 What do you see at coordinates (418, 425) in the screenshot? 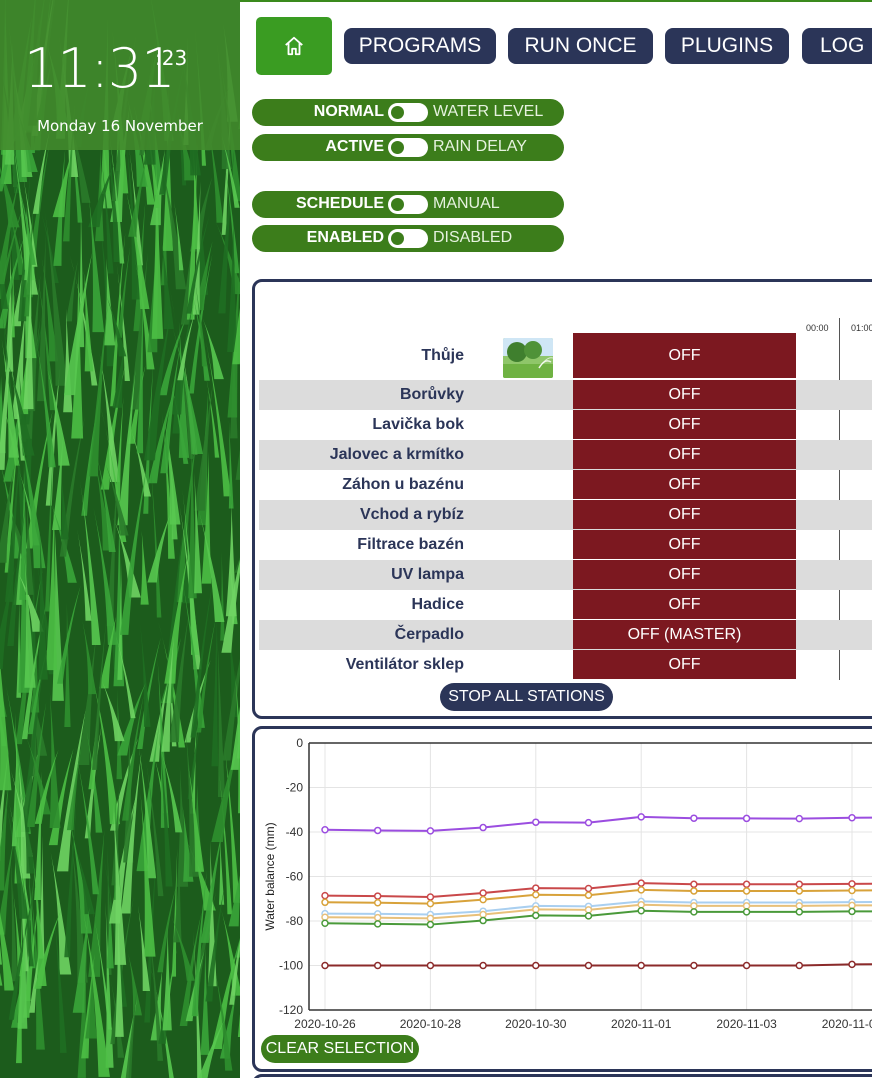
I see `station-name: Lavička bok` at bounding box center [418, 425].